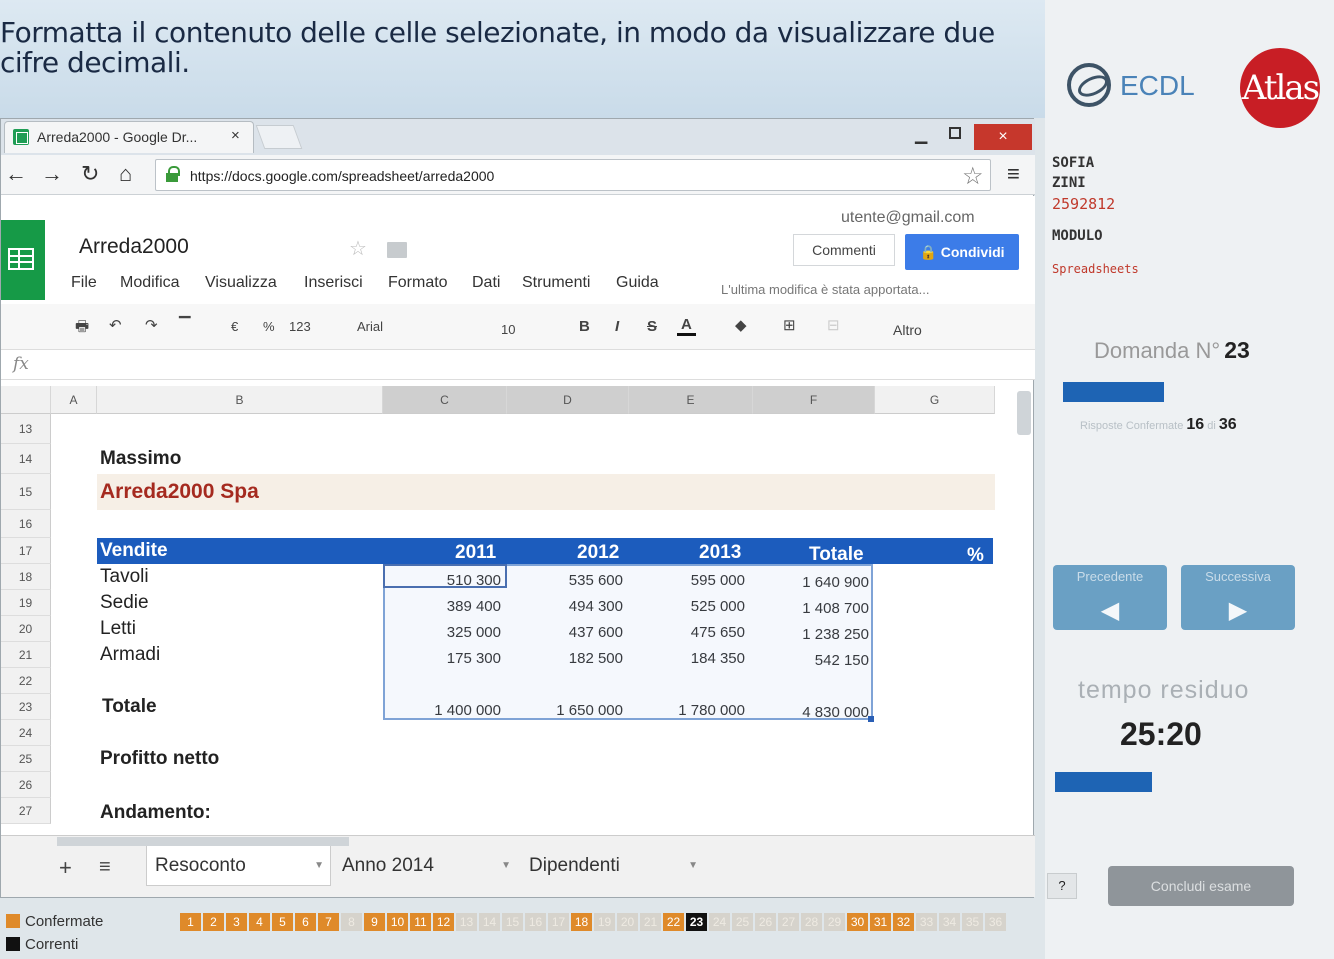  What do you see at coordinates (871, 719) in the screenshot?
I see `fill-handle` at bounding box center [871, 719].